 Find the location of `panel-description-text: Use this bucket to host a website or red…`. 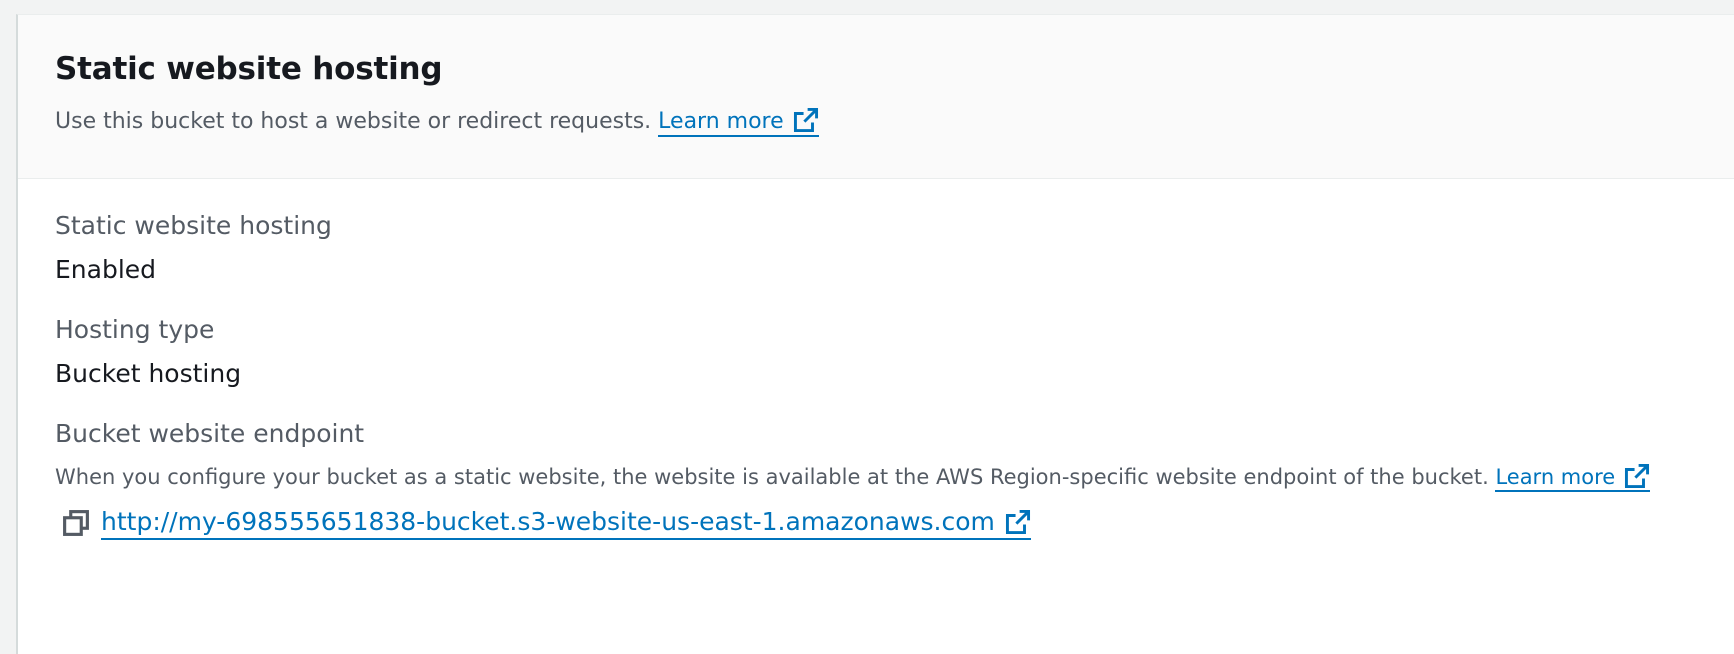

panel-description-text: Use this bucket to host a website or red… is located at coordinates (353, 121).